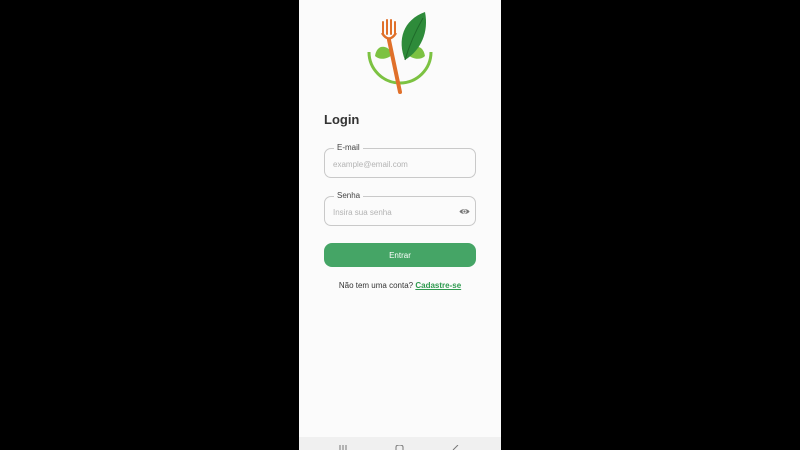  What do you see at coordinates (399, 447) in the screenshot?
I see `home-icon` at bounding box center [399, 447].